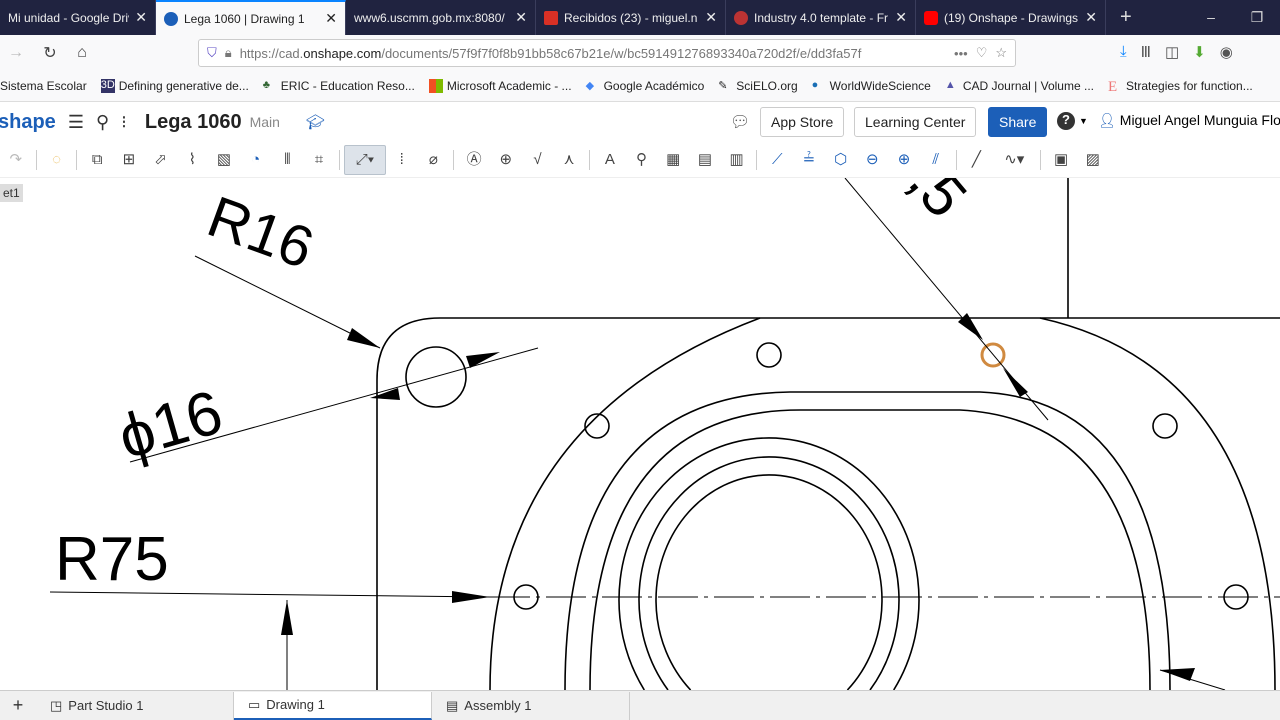 This screenshot has width=1280, height=720. I want to click on bookmark: ● WorldWideScience, so click(871, 86).